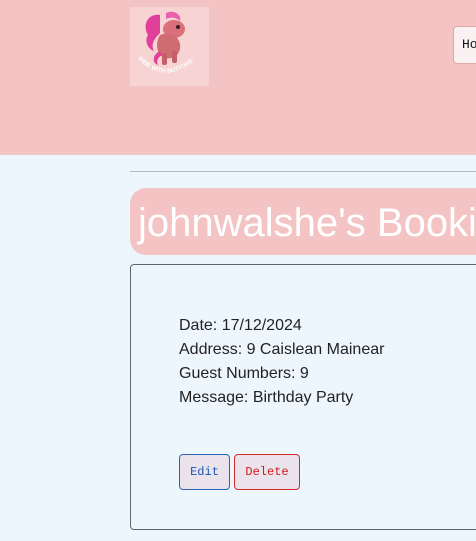 Image resolution: width=476 pixels, height=541 pixels. I want to click on booking-message: Message: Birthday Party, so click(266, 397).